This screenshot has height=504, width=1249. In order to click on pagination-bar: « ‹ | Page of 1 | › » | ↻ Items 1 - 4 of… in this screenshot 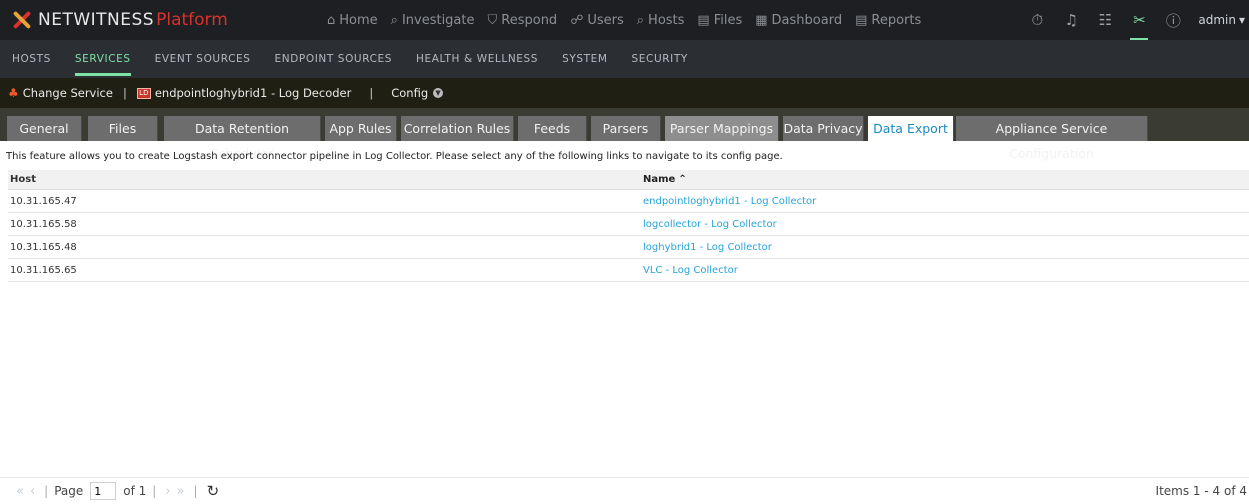, I will do `click(624, 490)`.